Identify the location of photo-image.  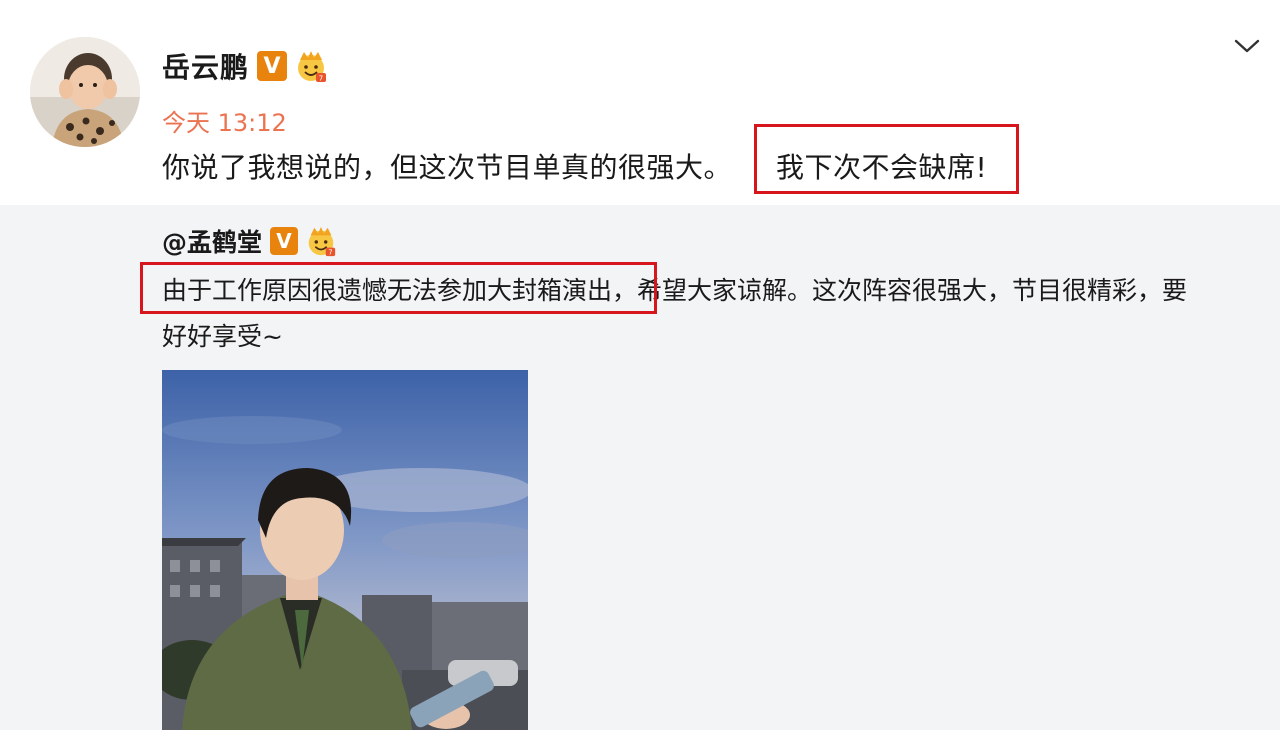
(345, 550).